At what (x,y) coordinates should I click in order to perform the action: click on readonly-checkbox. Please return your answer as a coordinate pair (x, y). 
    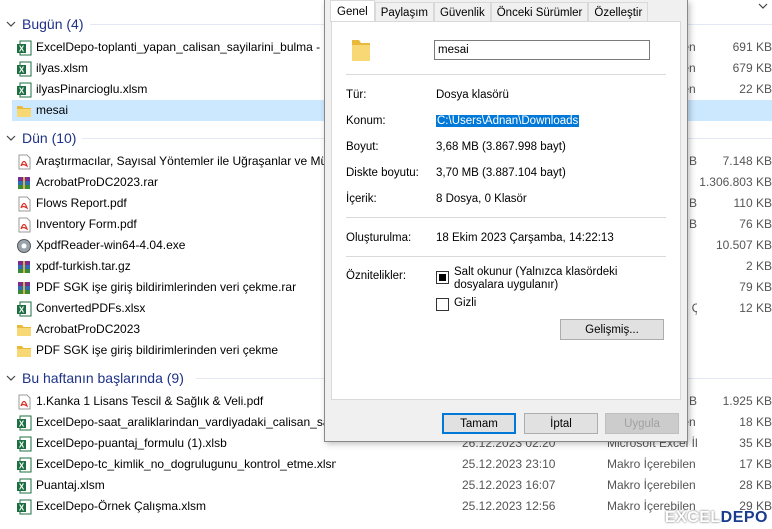
    Looking at the image, I should click on (442, 277).